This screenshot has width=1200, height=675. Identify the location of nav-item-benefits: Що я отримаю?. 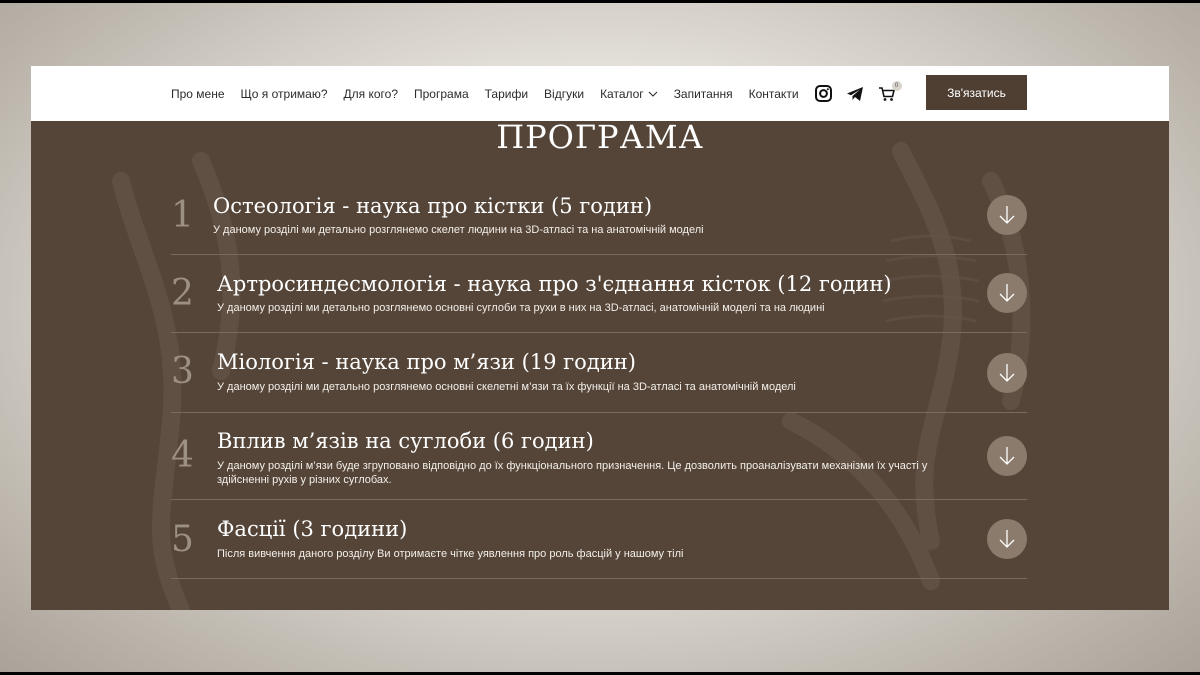
(284, 94).